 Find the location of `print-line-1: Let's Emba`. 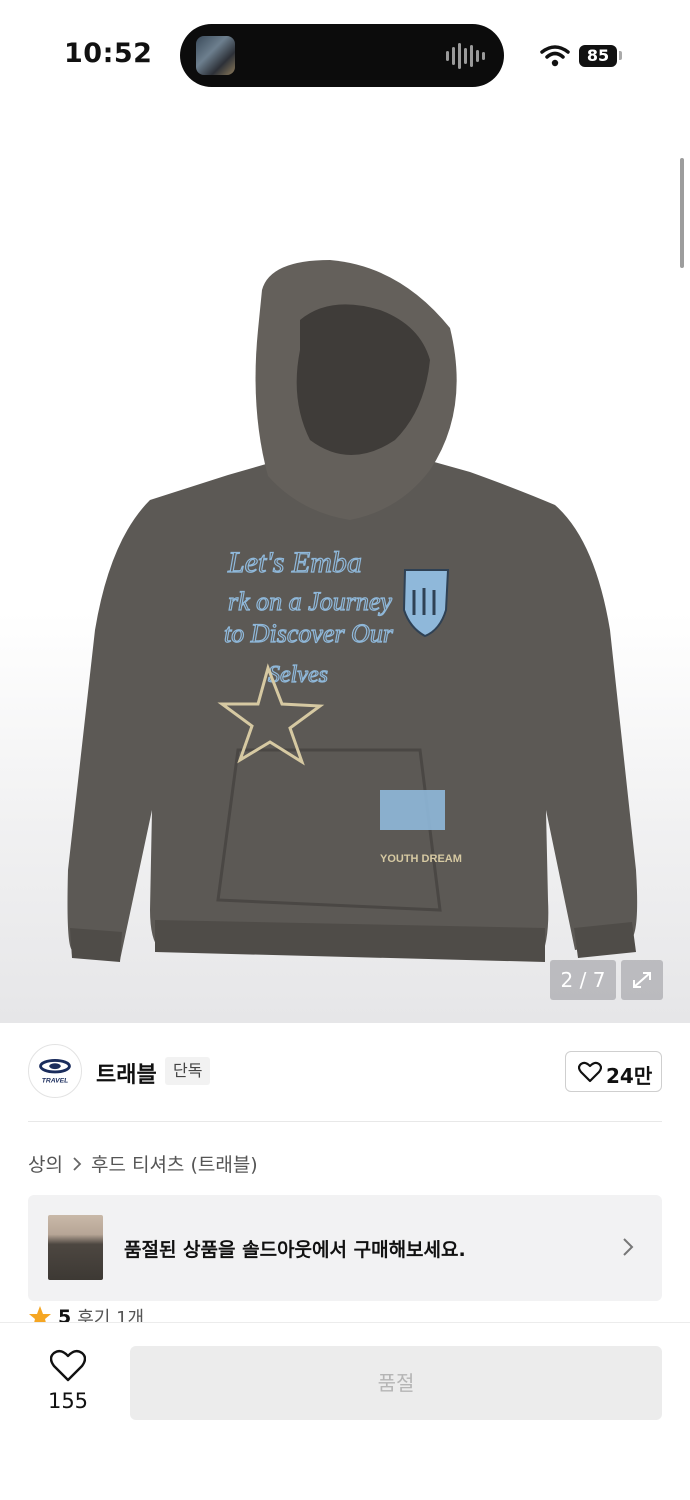

print-line-1: Let's Emba is located at coordinates (294, 562).